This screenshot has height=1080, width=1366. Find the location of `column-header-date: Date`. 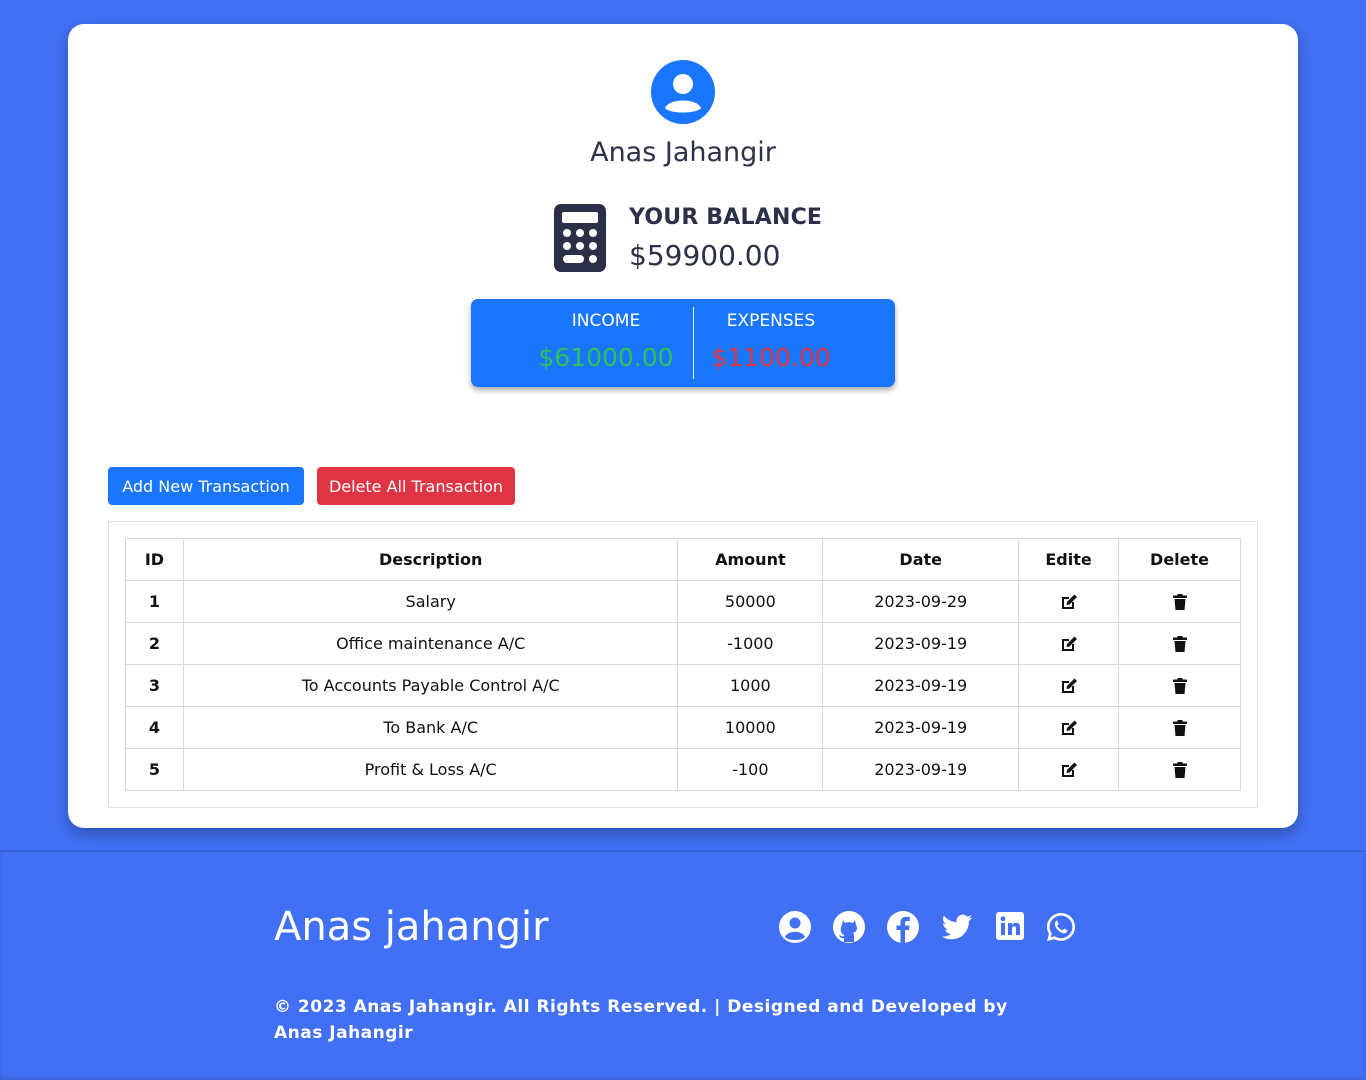

column-header-date: Date is located at coordinates (921, 559).